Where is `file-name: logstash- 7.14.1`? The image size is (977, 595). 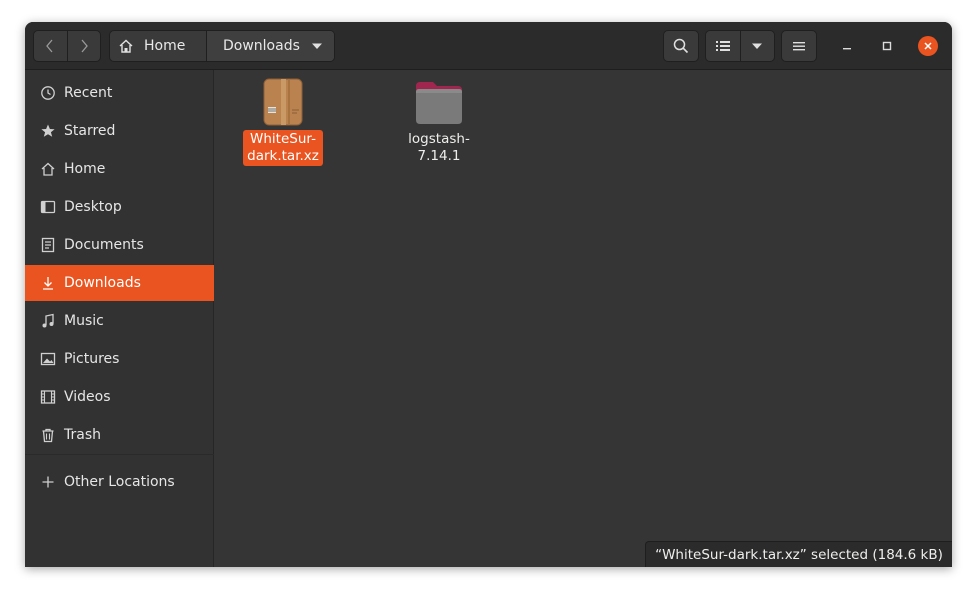 file-name: logstash- 7.14.1 is located at coordinates (439, 147).